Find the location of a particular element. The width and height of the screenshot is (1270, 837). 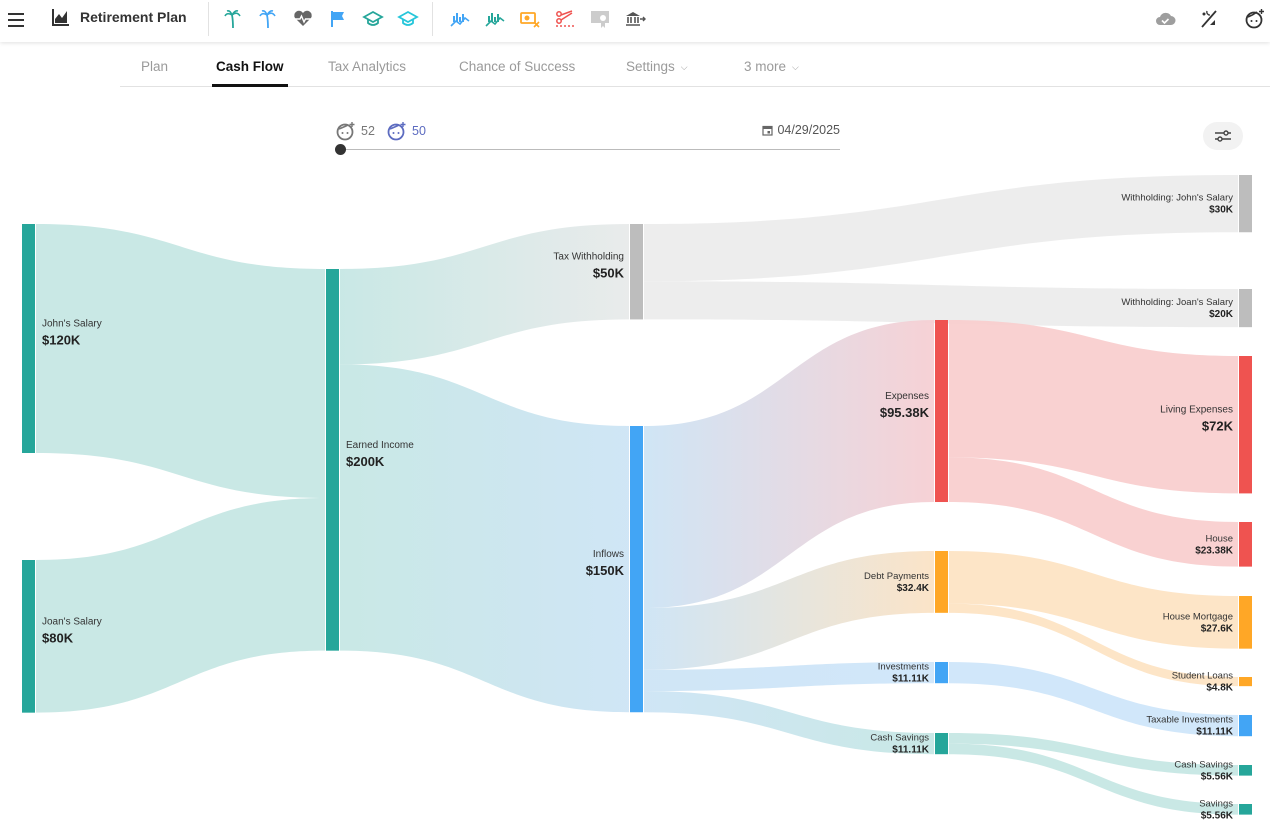

tab-label: Cash Flow is located at coordinates (250, 66).